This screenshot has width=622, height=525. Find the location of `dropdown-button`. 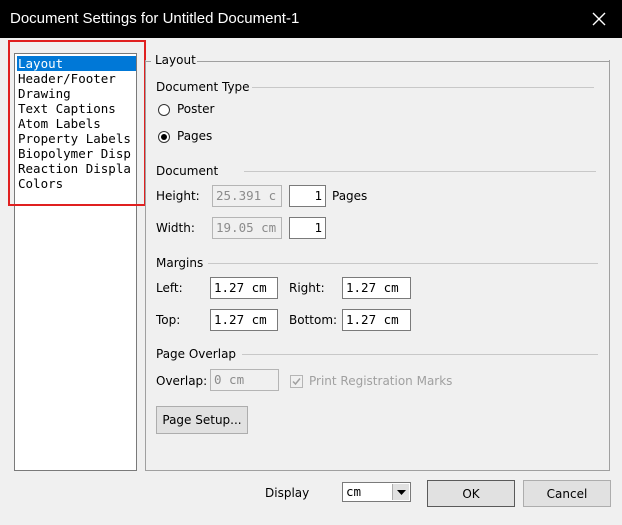

dropdown-button is located at coordinates (400, 492).